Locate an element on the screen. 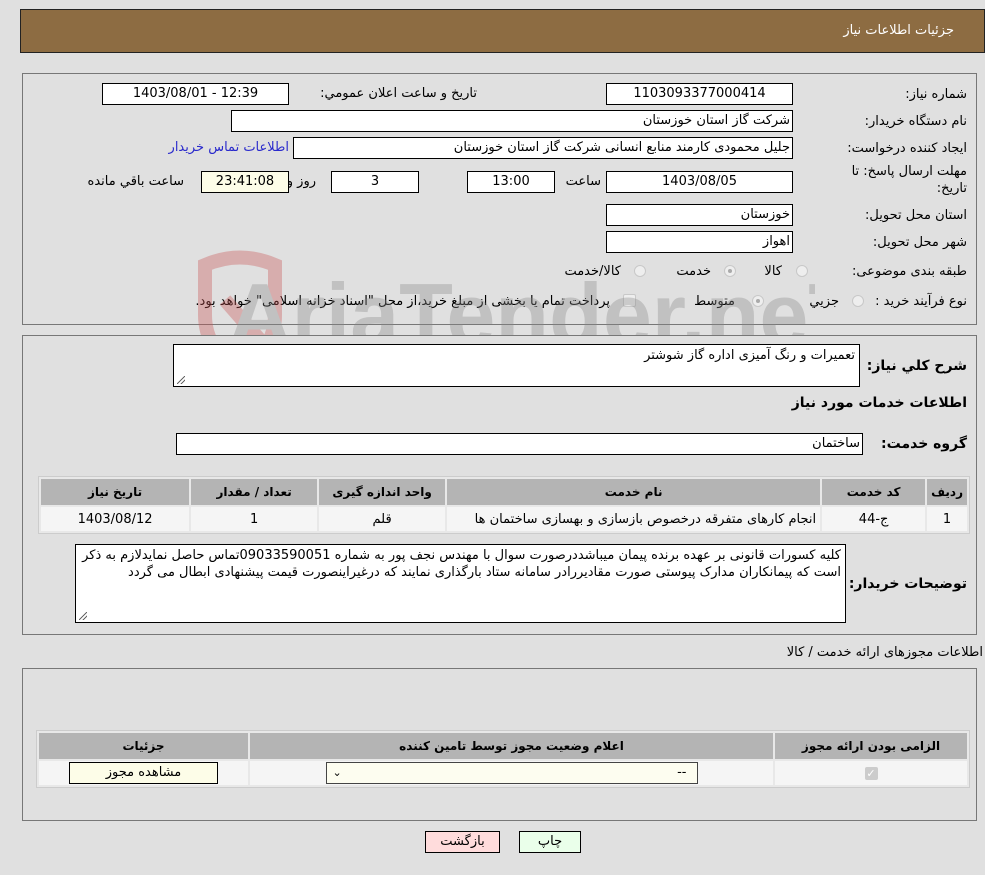 The image size is (985, 875). need-number-label: شماره نیاز: is located at coordinates (936, 94).